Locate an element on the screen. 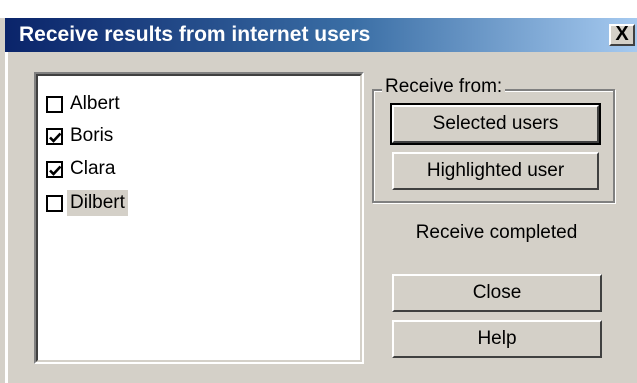 Image resolution: width=637 pixels, height=383 pixels. list-item-boris: Boris is located at coordinates (81, 136).